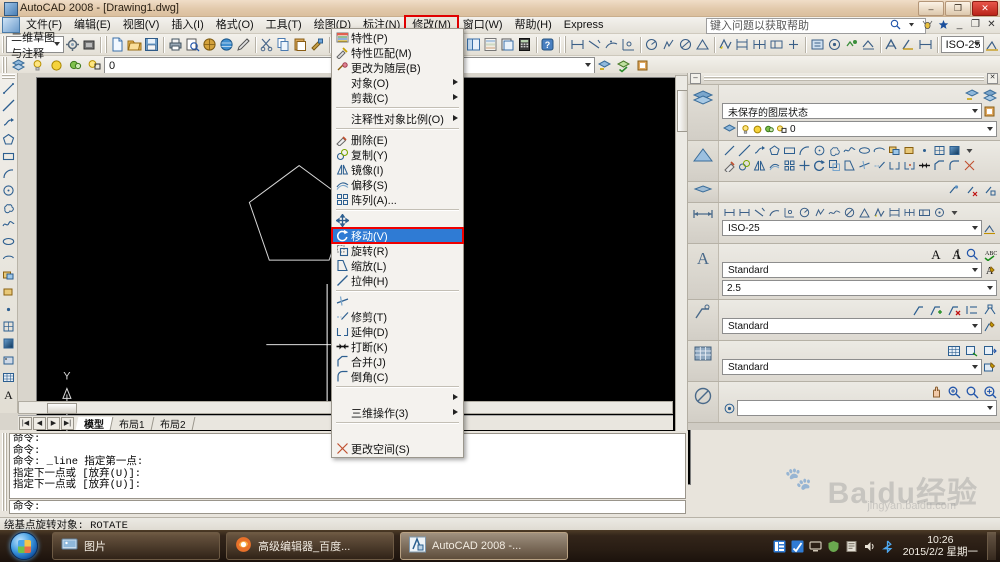  Describe the element at coordinates (744, 212) in the screenshot. I see `linear-dim2-icon` at that location.